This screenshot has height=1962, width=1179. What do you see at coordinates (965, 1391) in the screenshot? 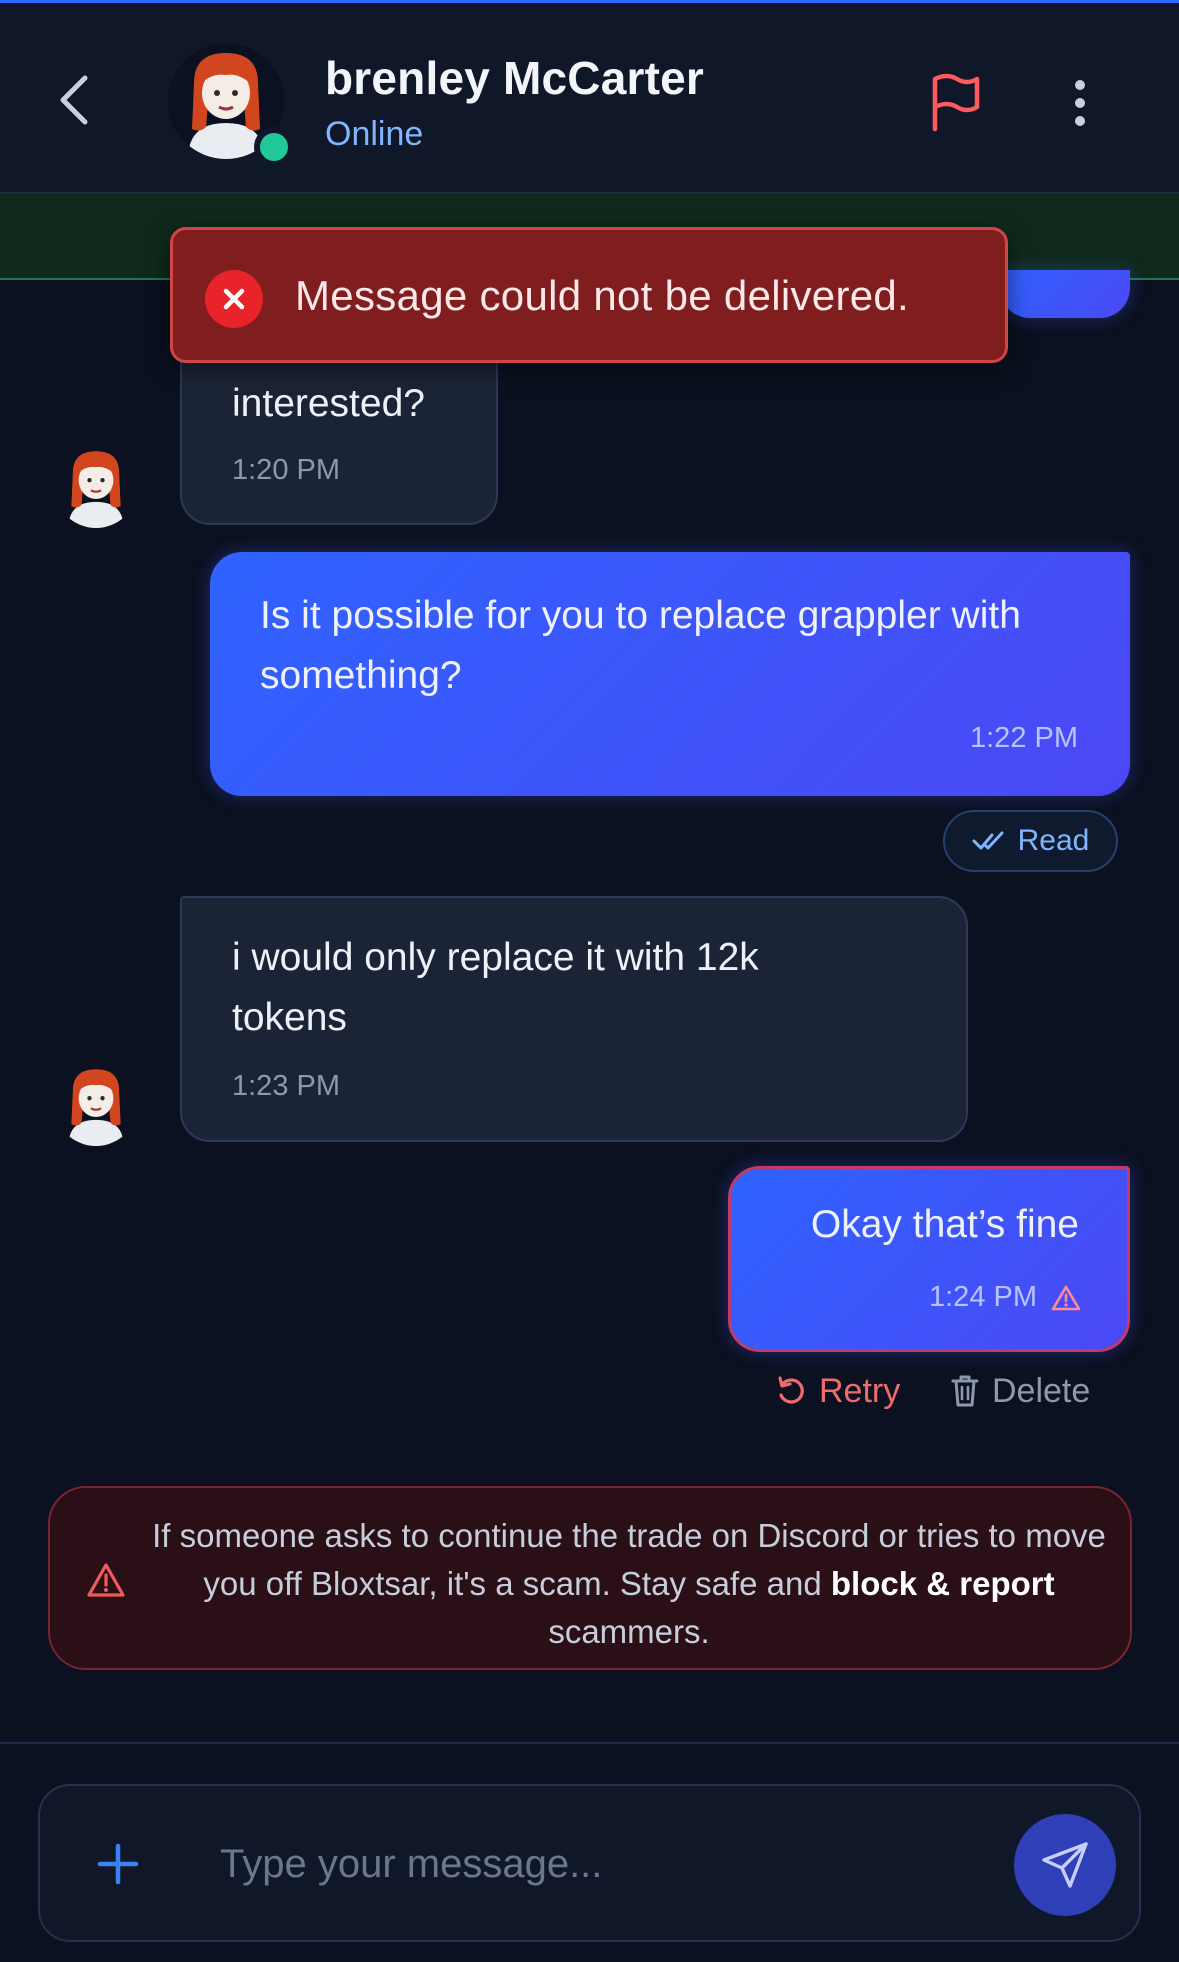
I see `trash-icon` at bounding box center [965, 1391].